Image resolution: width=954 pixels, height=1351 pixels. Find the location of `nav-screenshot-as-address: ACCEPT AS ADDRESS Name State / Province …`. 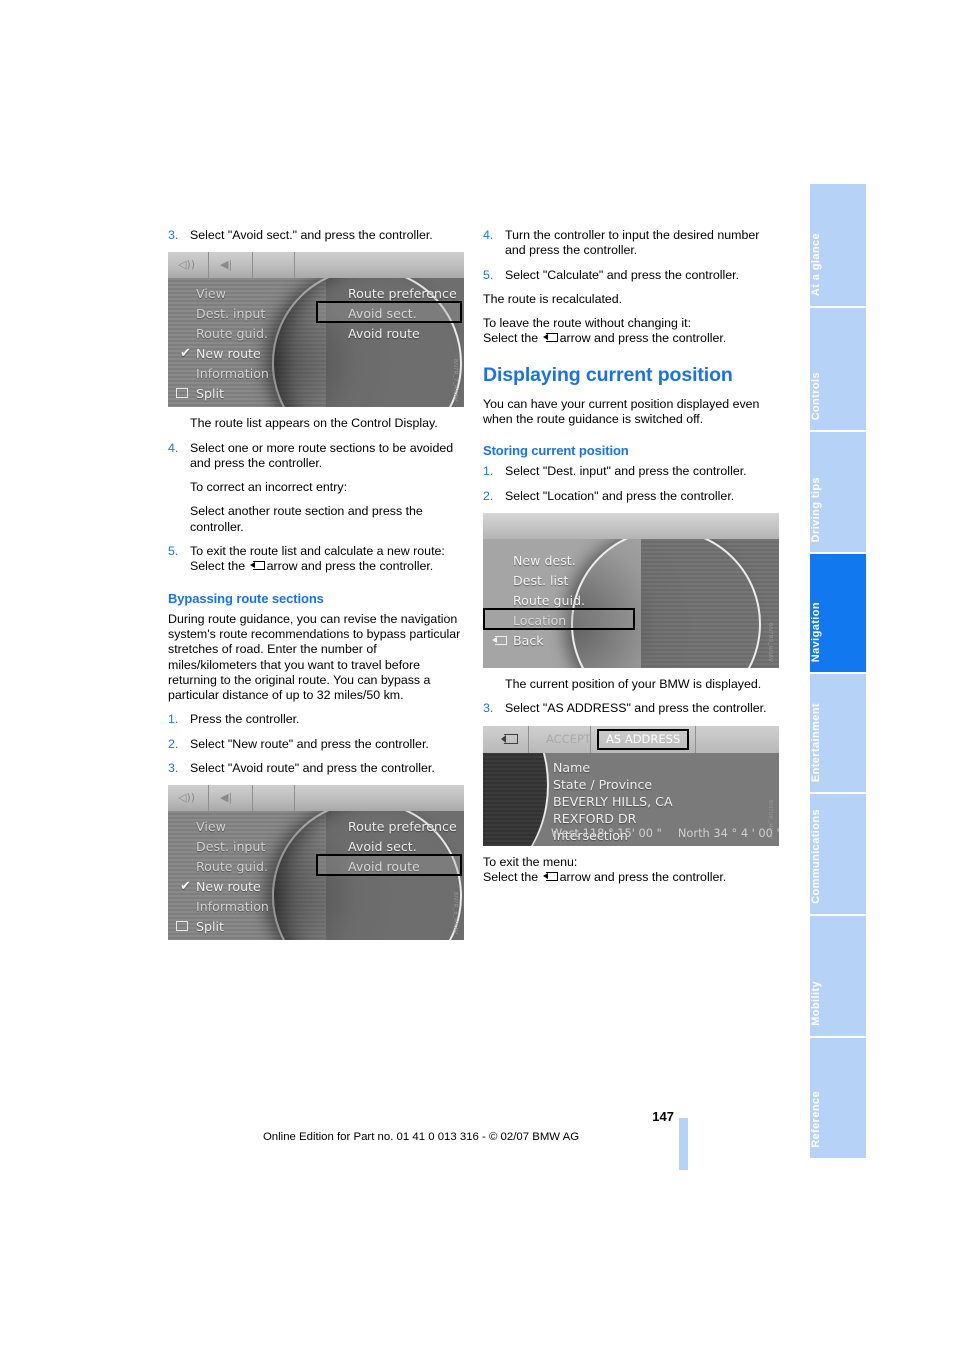

nav-screenshot-as-address: ACCEPT AS ADDRESS Name State / Province … is located at coordinates (631, 785).